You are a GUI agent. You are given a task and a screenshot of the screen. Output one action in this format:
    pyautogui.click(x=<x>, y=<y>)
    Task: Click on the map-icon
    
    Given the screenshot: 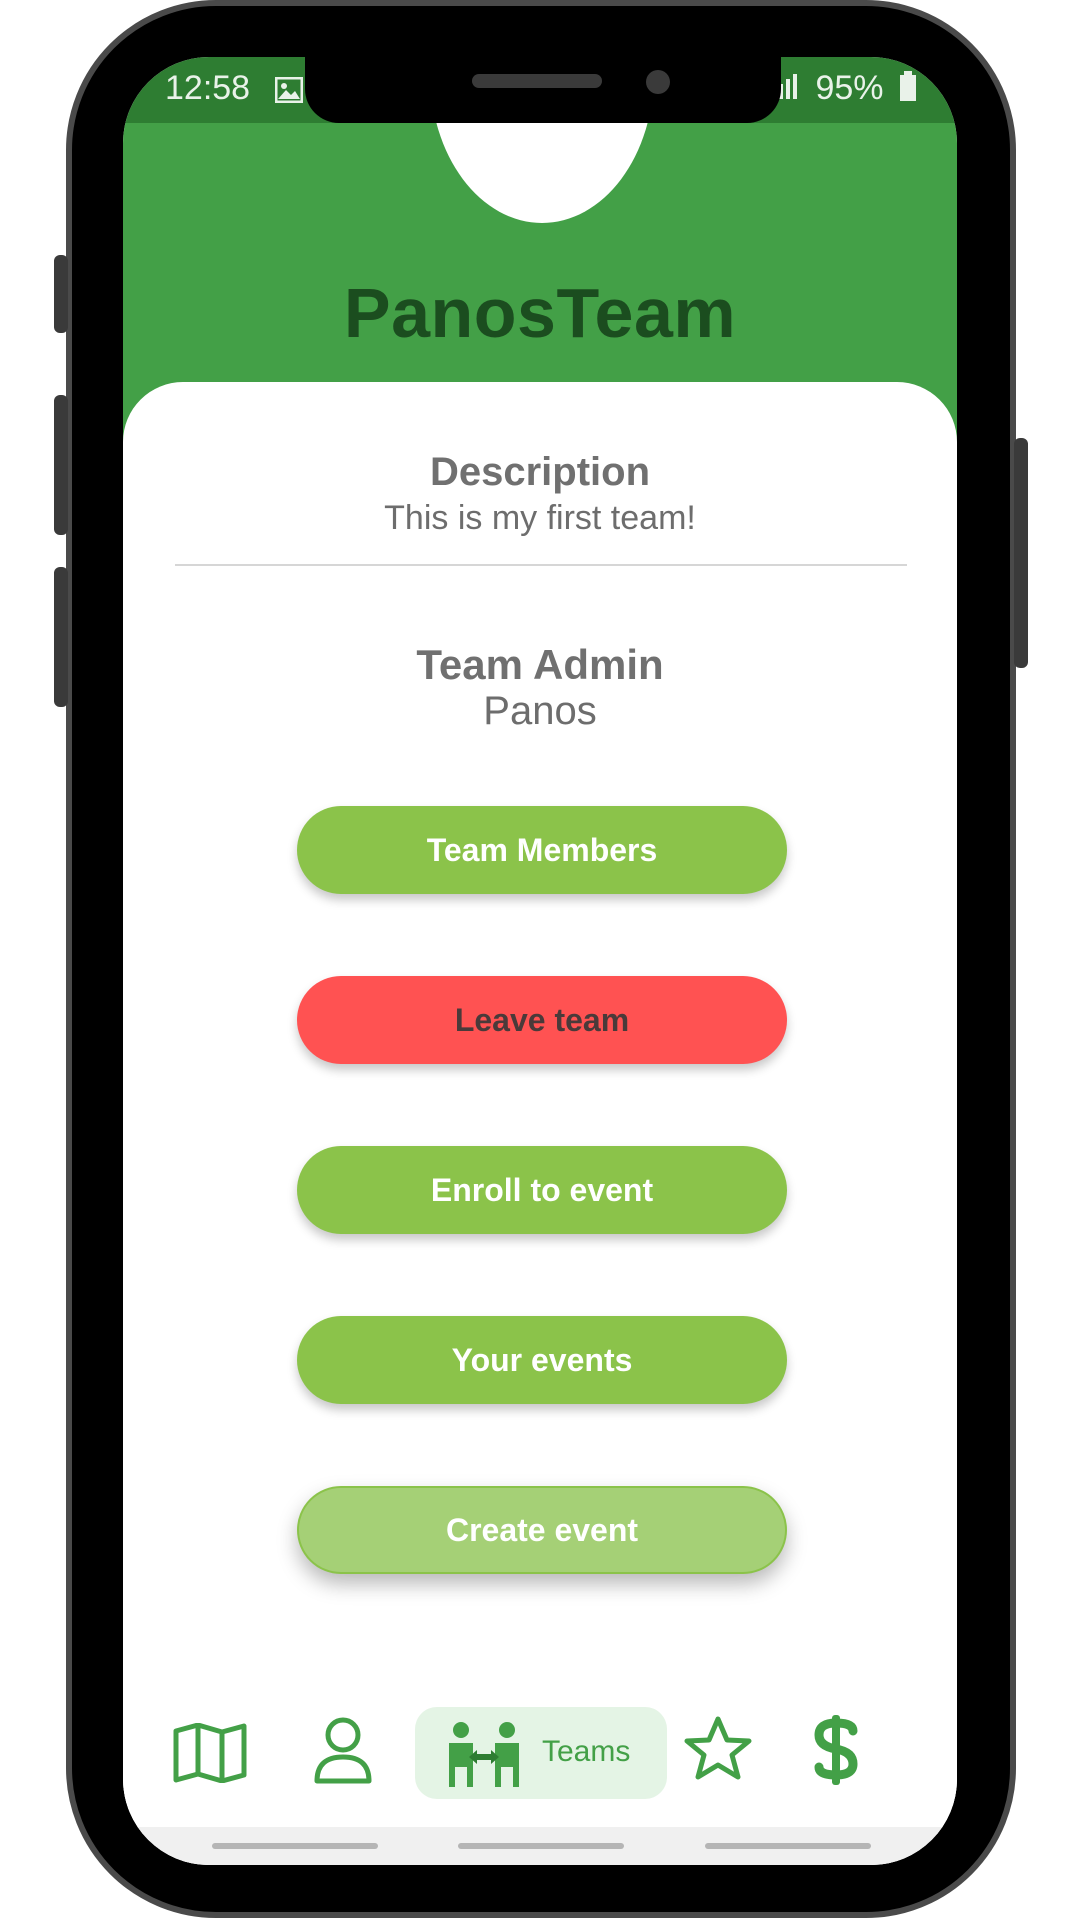 What is the action you would take?
    pyautogui.click(x=210, y=1753)
    